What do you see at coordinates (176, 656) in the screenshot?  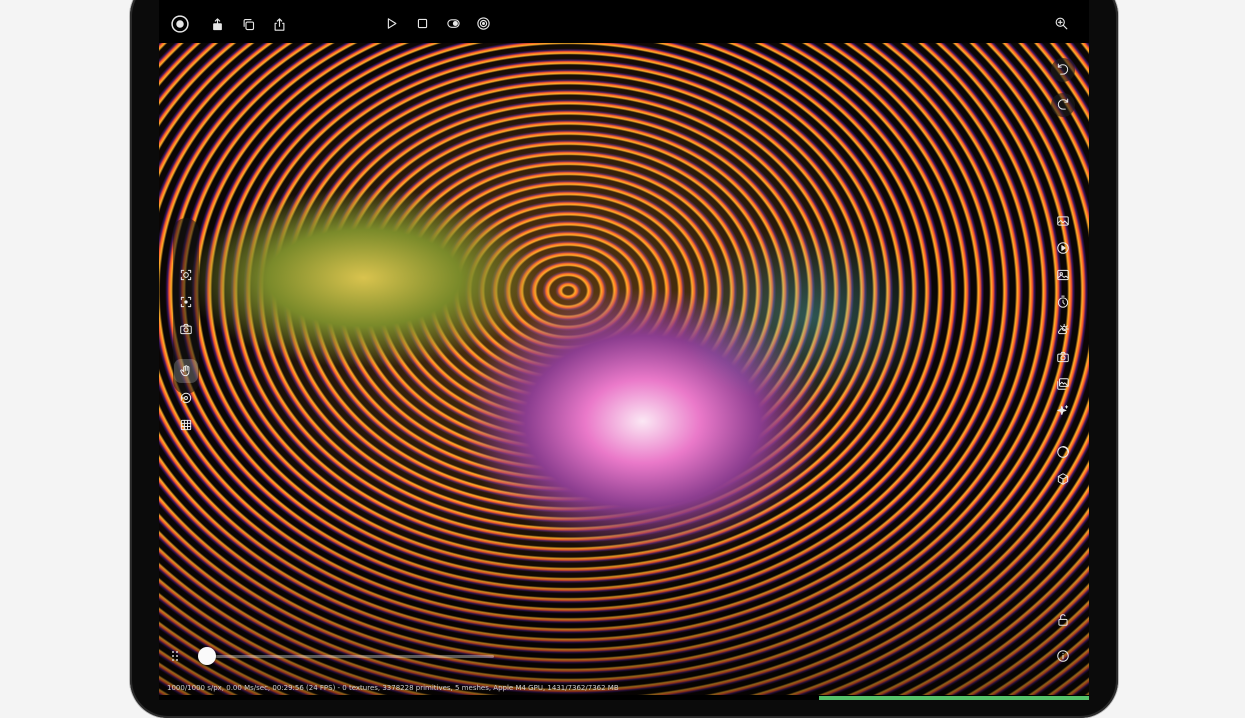 I see `drag-handle-icon` at bounding box center [176, 656].